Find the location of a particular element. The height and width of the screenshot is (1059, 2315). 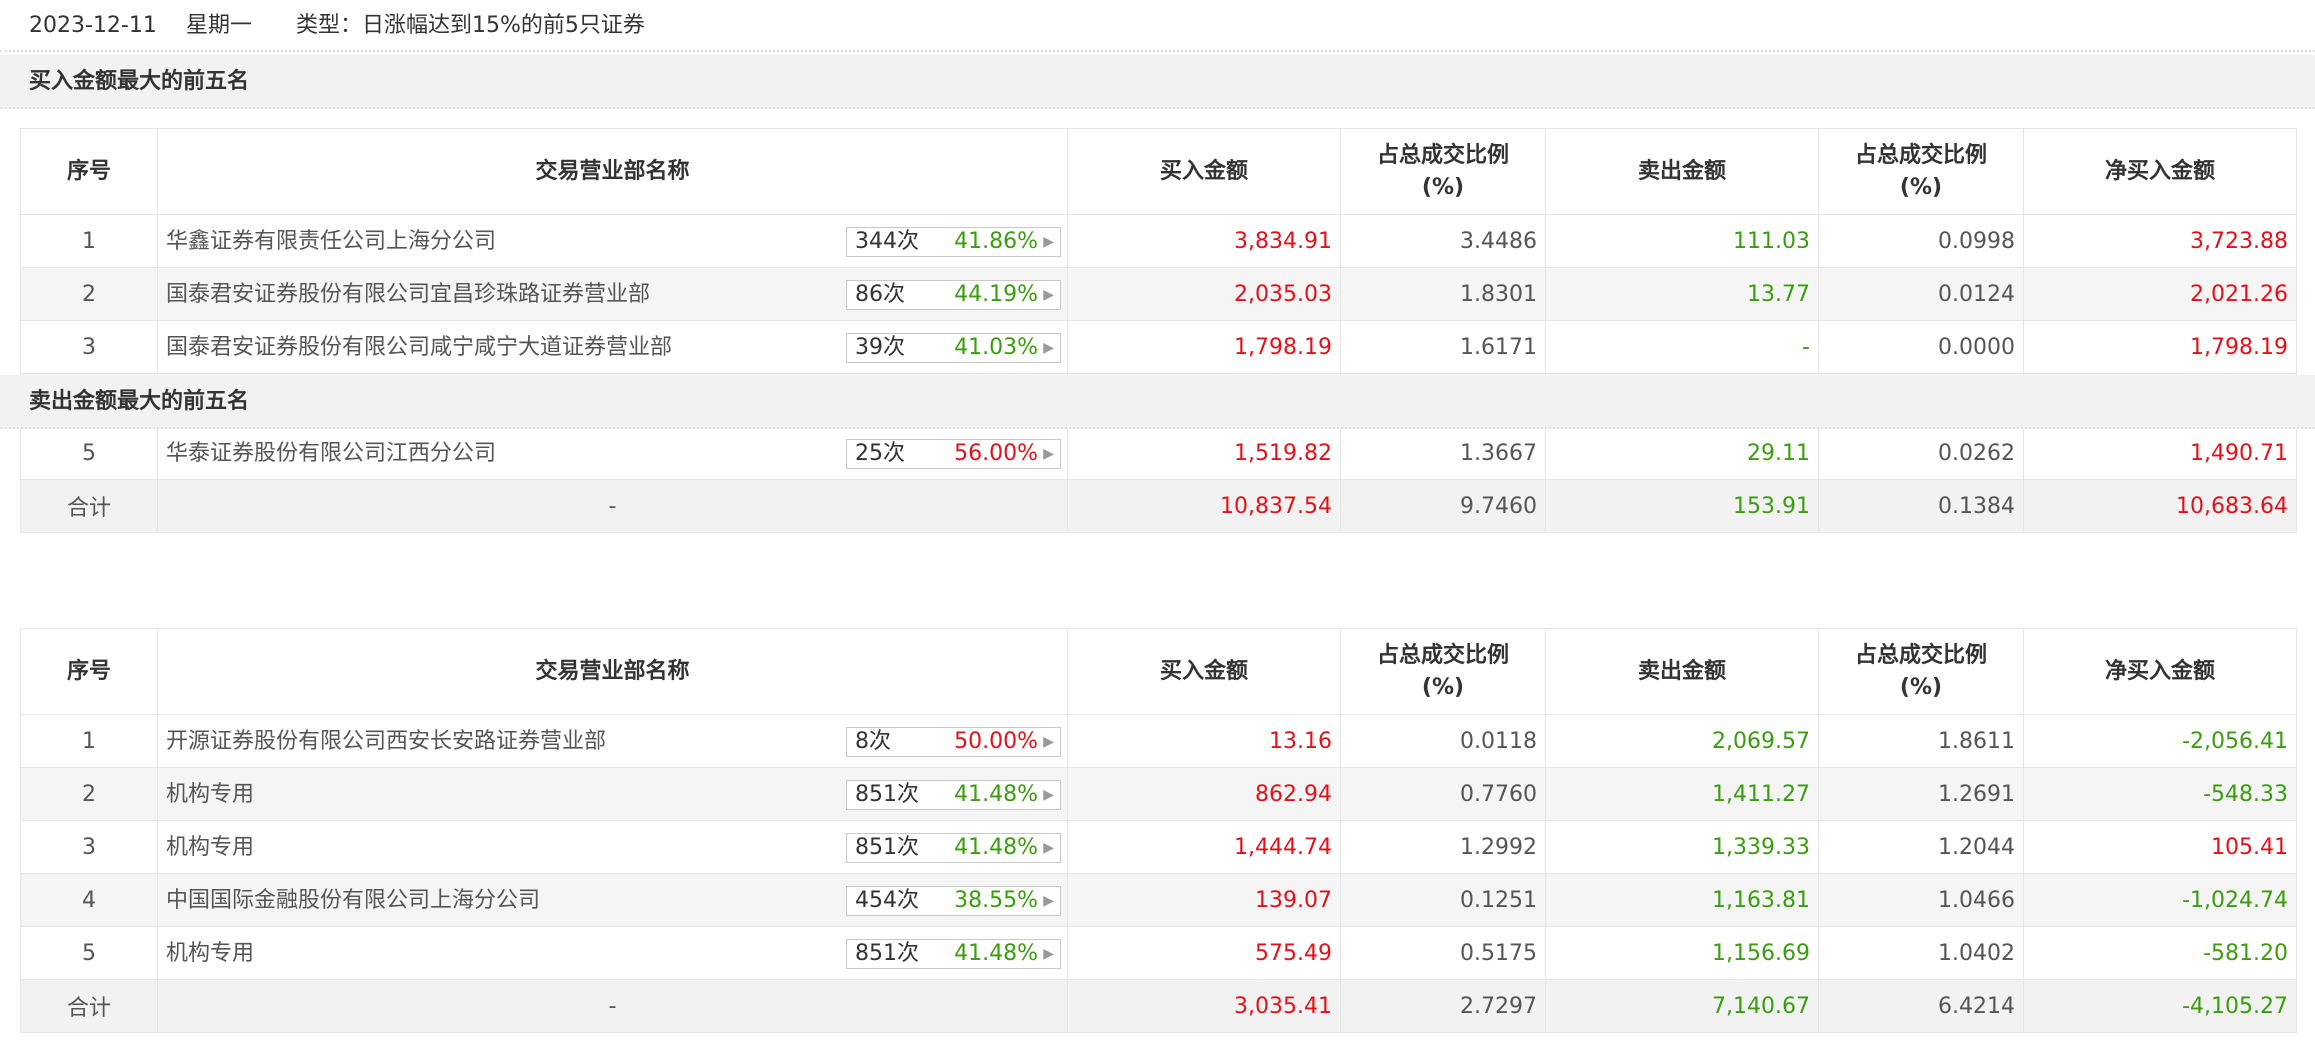

broker-stats-button: 86次 44.19% ▶ is located at coordinates (953, 295).